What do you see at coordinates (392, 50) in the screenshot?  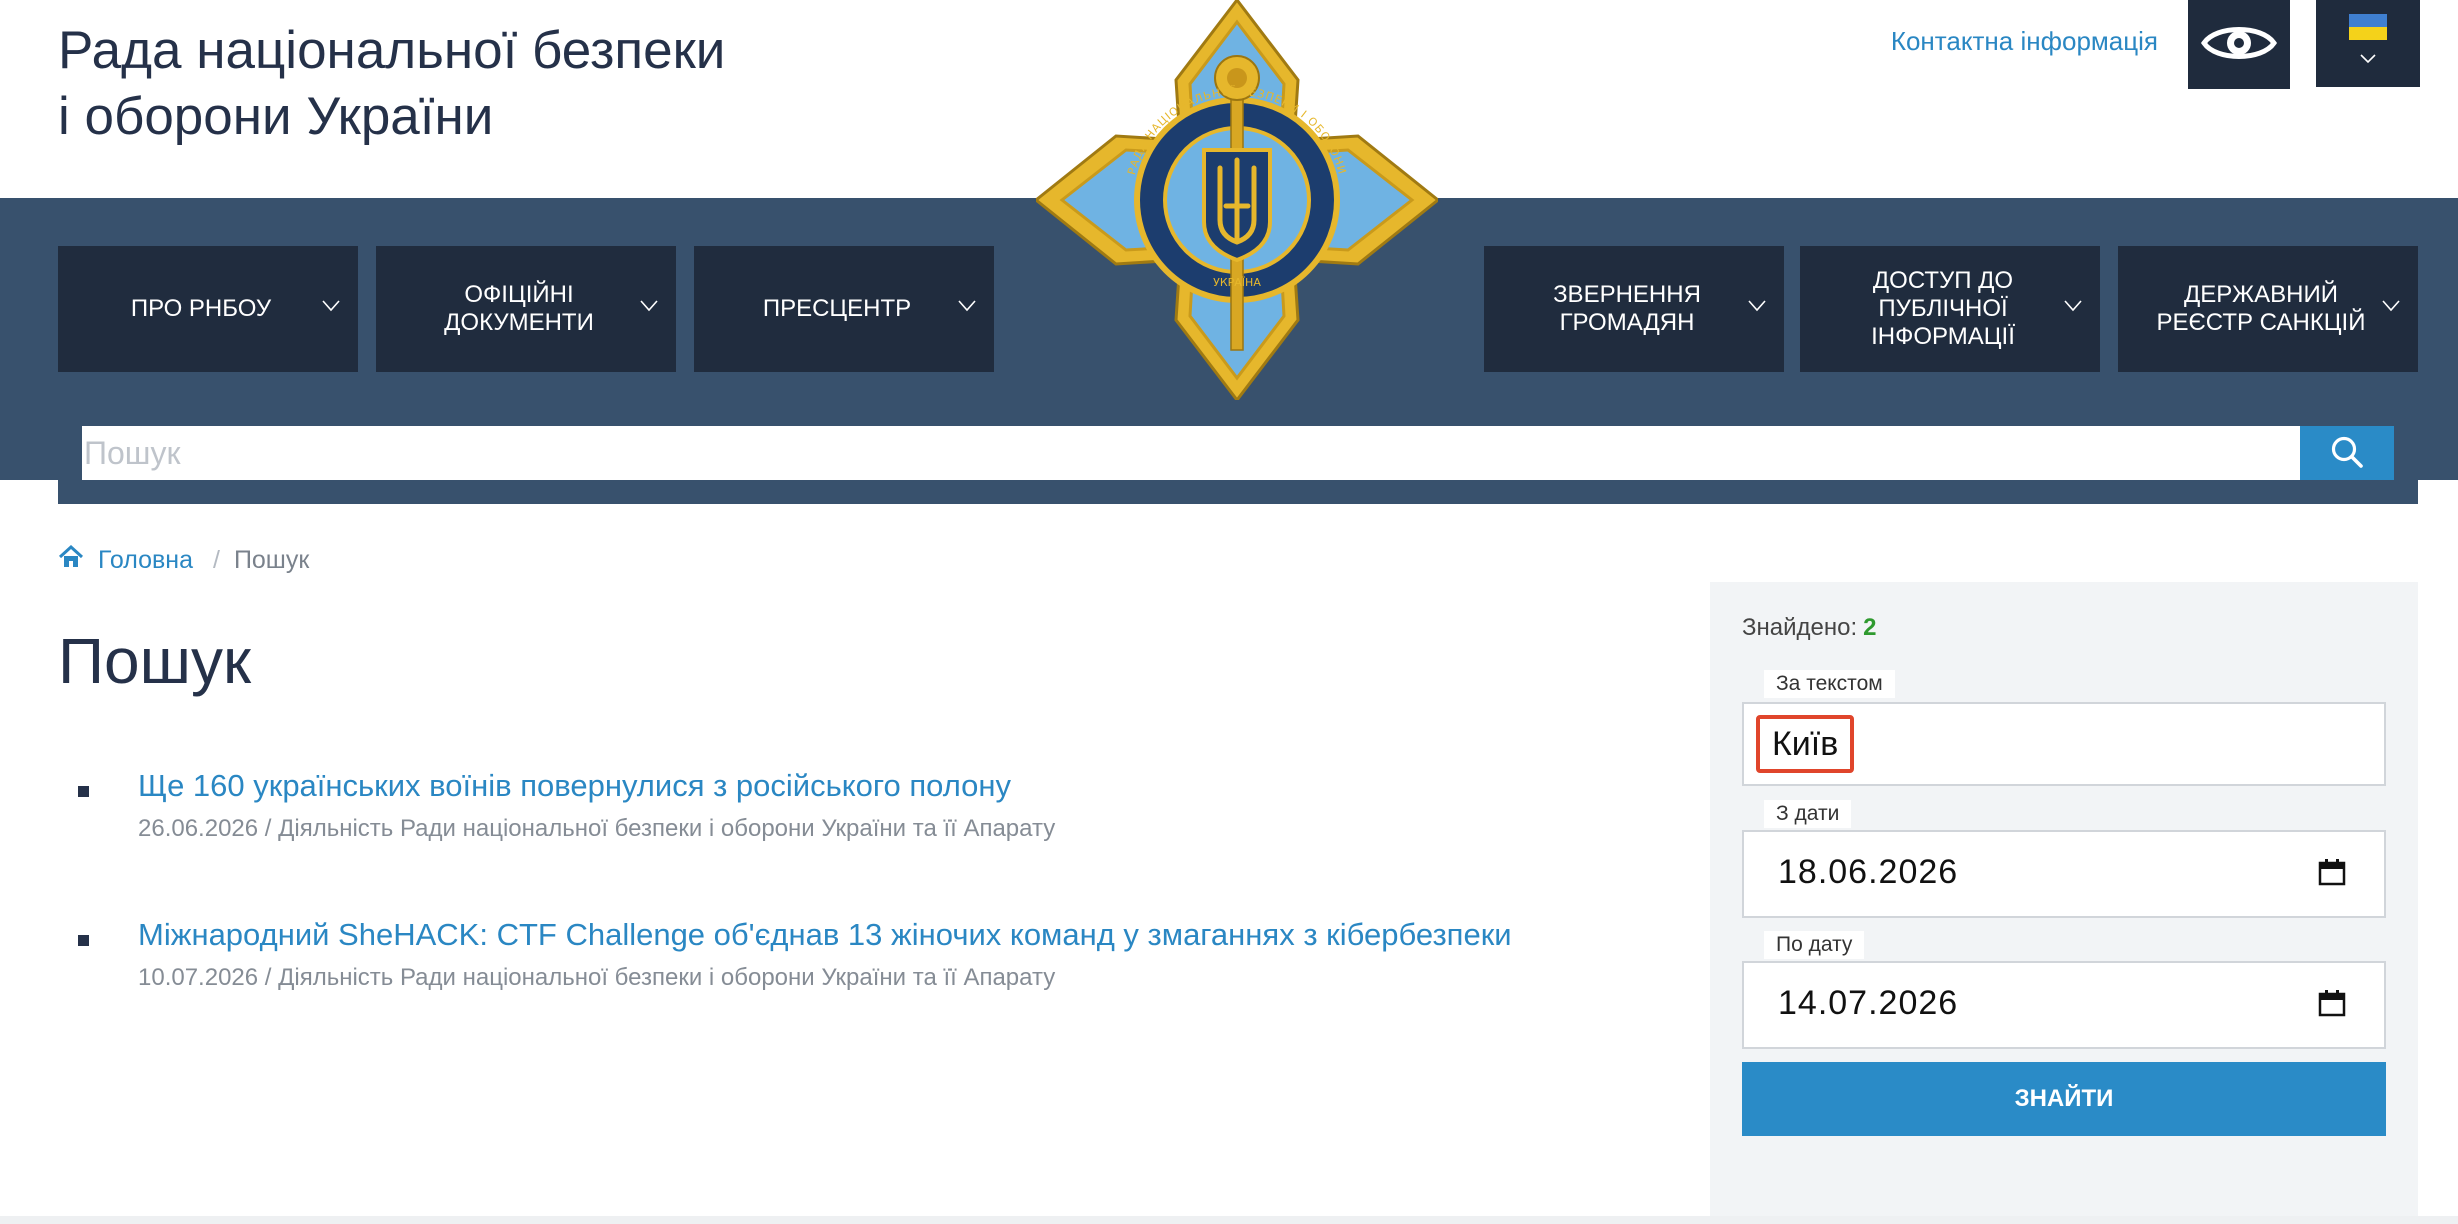 I see `site-title-line1: Рада національної безпеки` at bounding box center [392, 50].